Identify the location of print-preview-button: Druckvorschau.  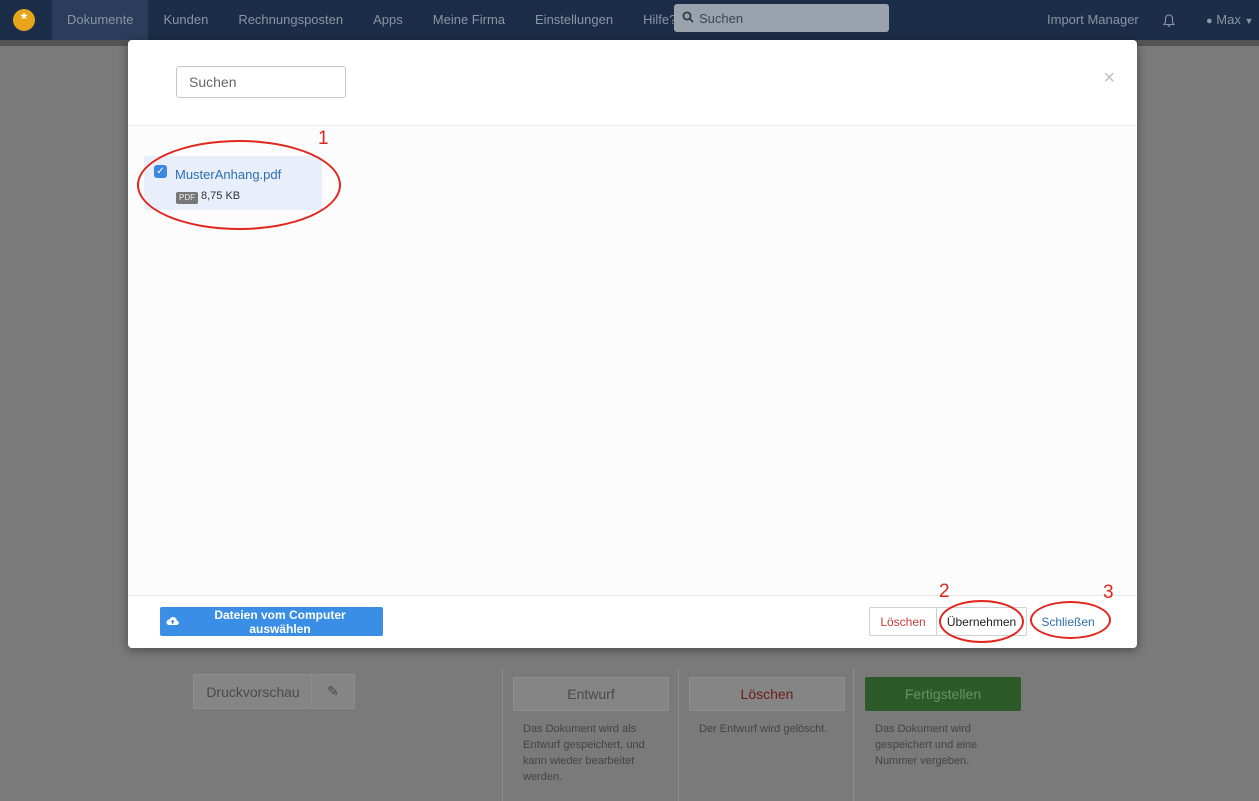
(253, 691).